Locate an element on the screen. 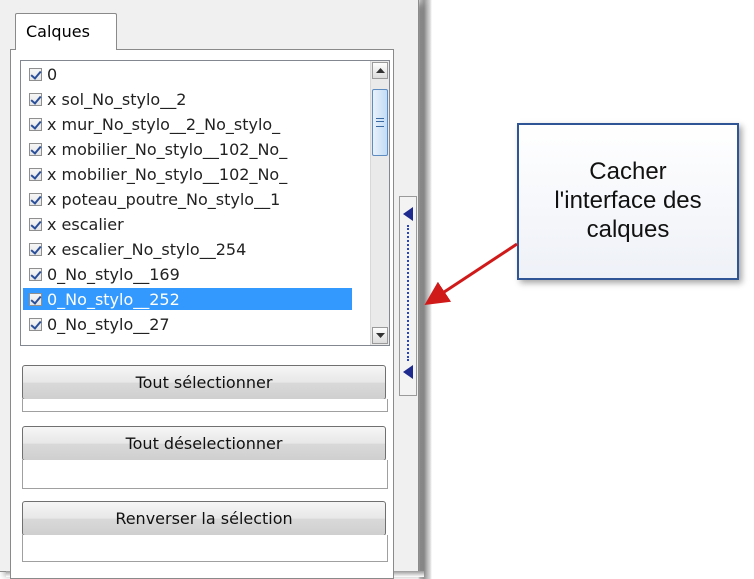 The image size is (754, 579). layer-row: x escalier_No_stylo__254 is located at coordinates (187, 249).